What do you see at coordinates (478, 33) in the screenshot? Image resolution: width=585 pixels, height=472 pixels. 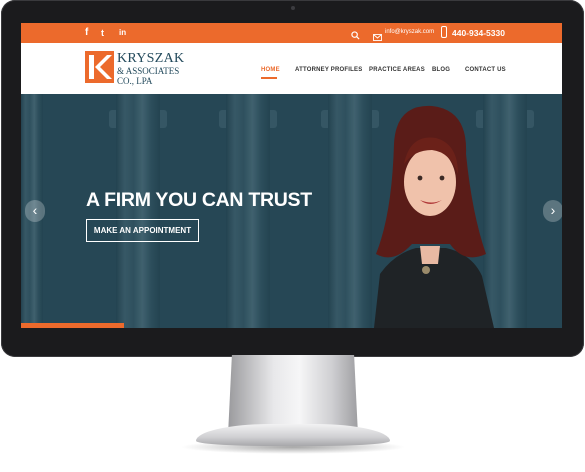 I see `phone-number: 440-934-5330` at bounding box center [478, 33].